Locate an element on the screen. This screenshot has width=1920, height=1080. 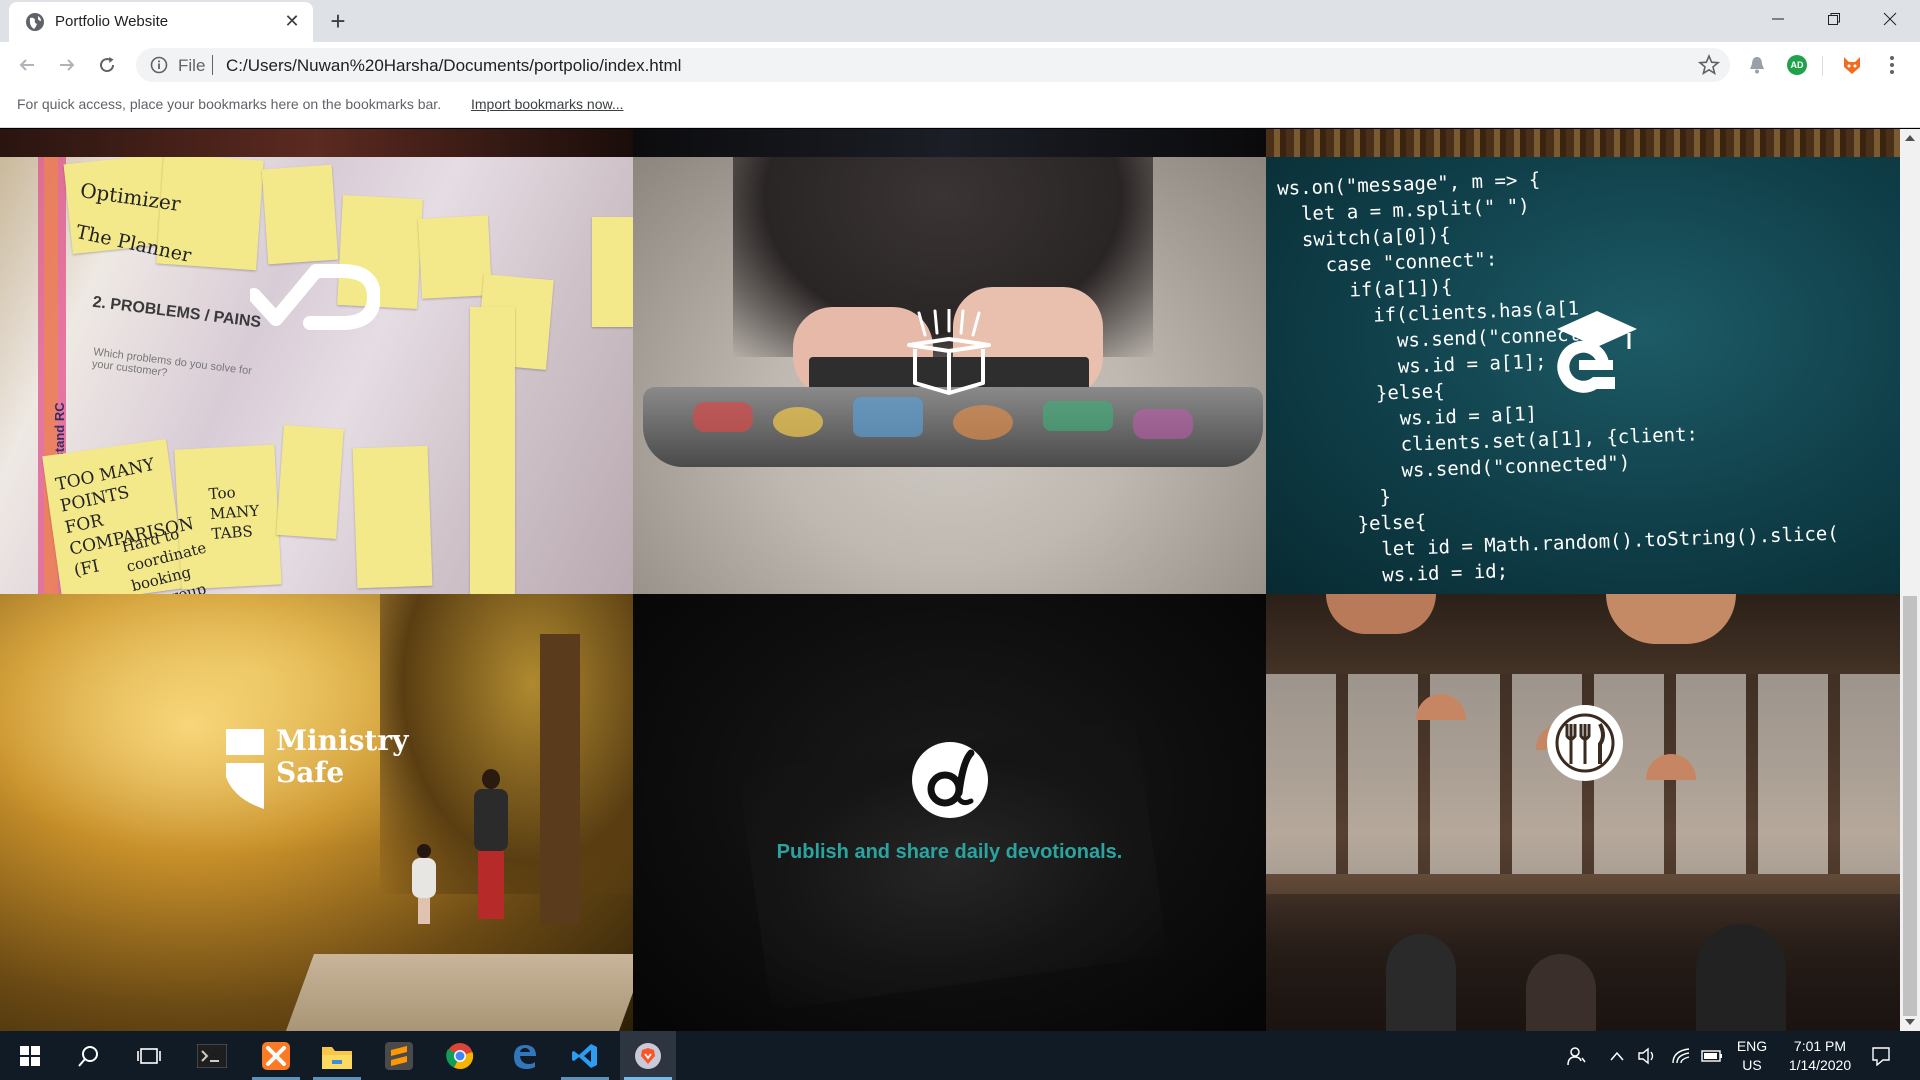
extension-bell-button is located at coordinates (1757, 65).